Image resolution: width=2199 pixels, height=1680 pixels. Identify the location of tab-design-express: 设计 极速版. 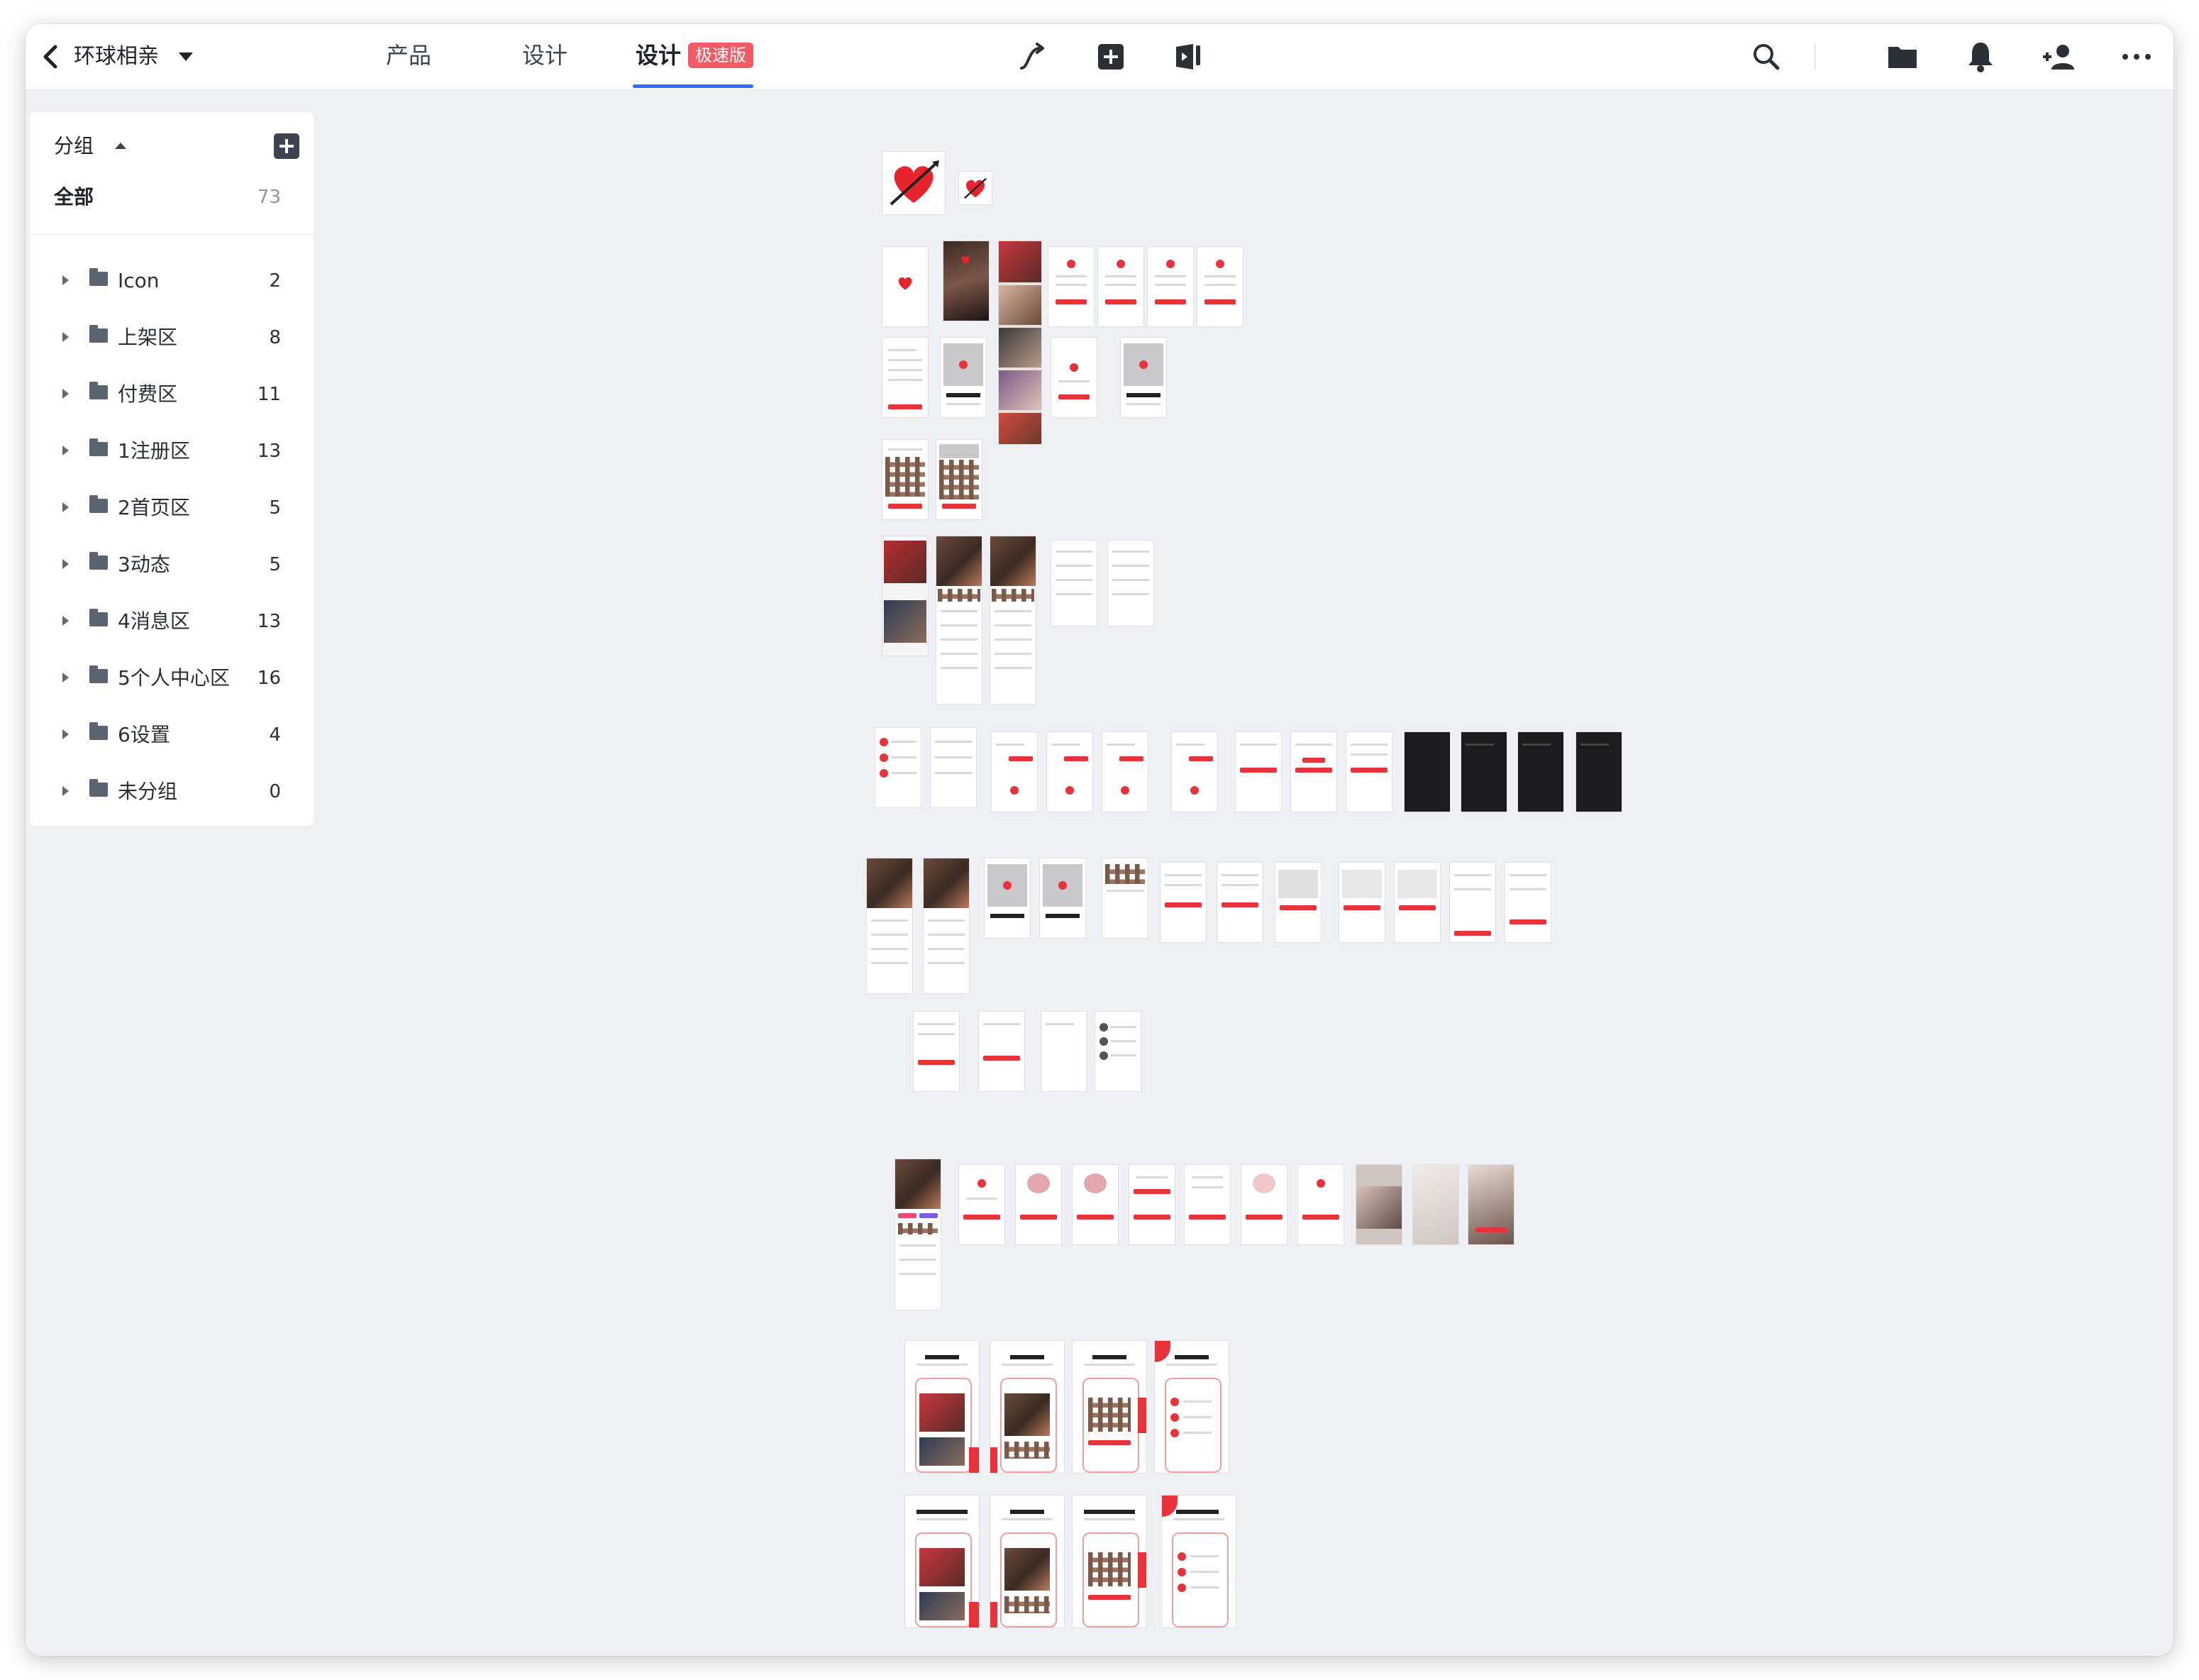
(695, 55).